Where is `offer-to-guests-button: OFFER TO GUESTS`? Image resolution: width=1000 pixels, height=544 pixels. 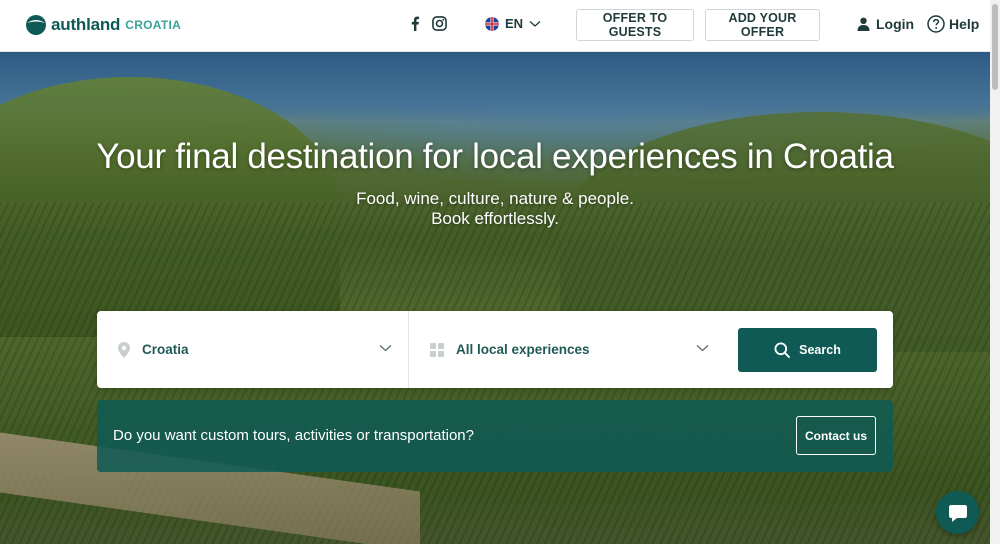
offer-to-guests-button: OFFER TO GUESTS is located at coordinates (635, 25).